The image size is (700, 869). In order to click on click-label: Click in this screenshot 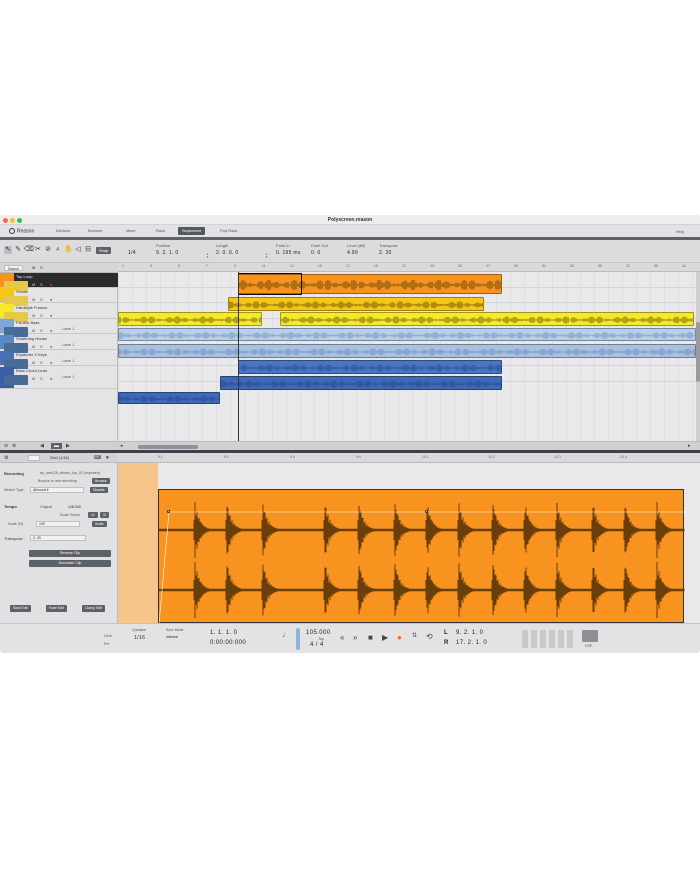, I will do `click(108, 636)`.